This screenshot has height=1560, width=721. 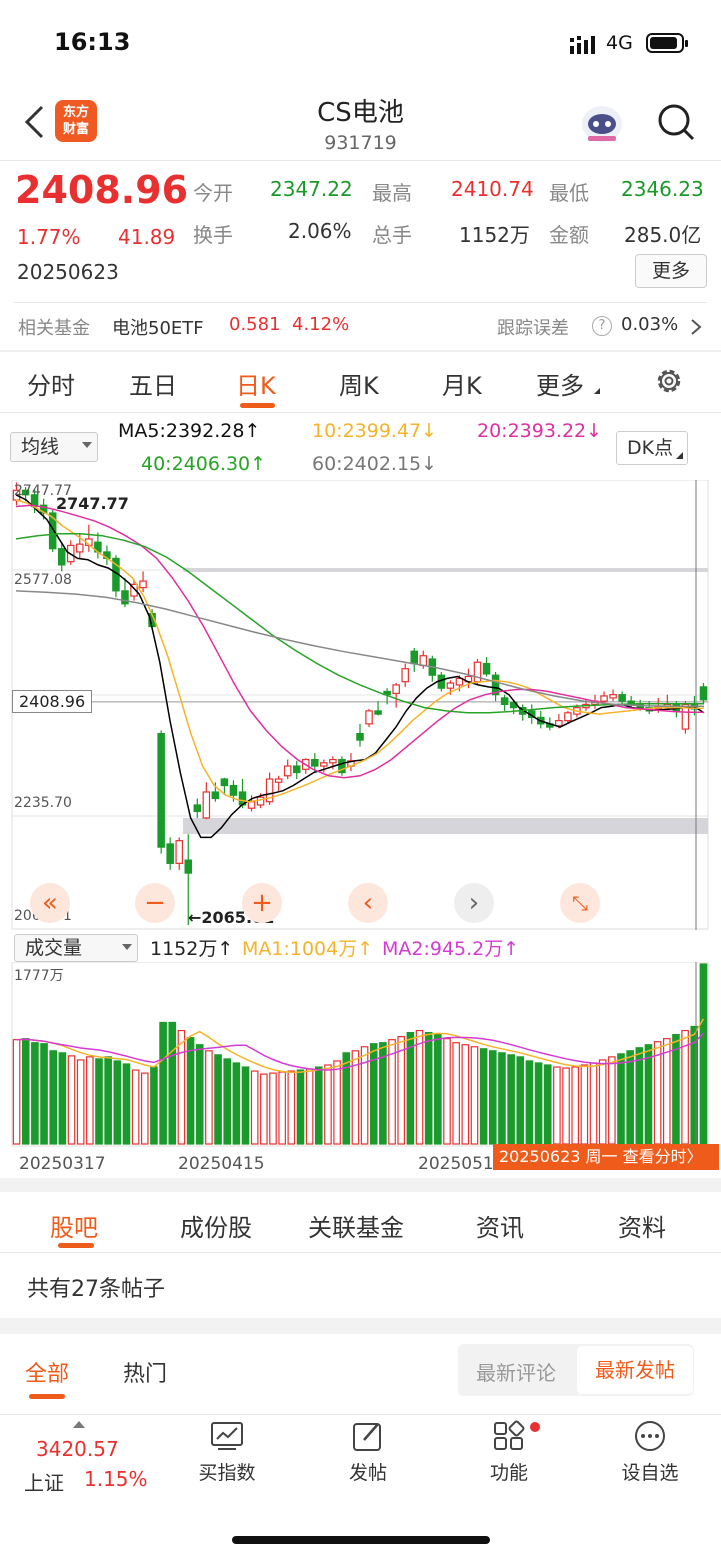 I want to click on notification-dot, so click(x=535, y=1427).